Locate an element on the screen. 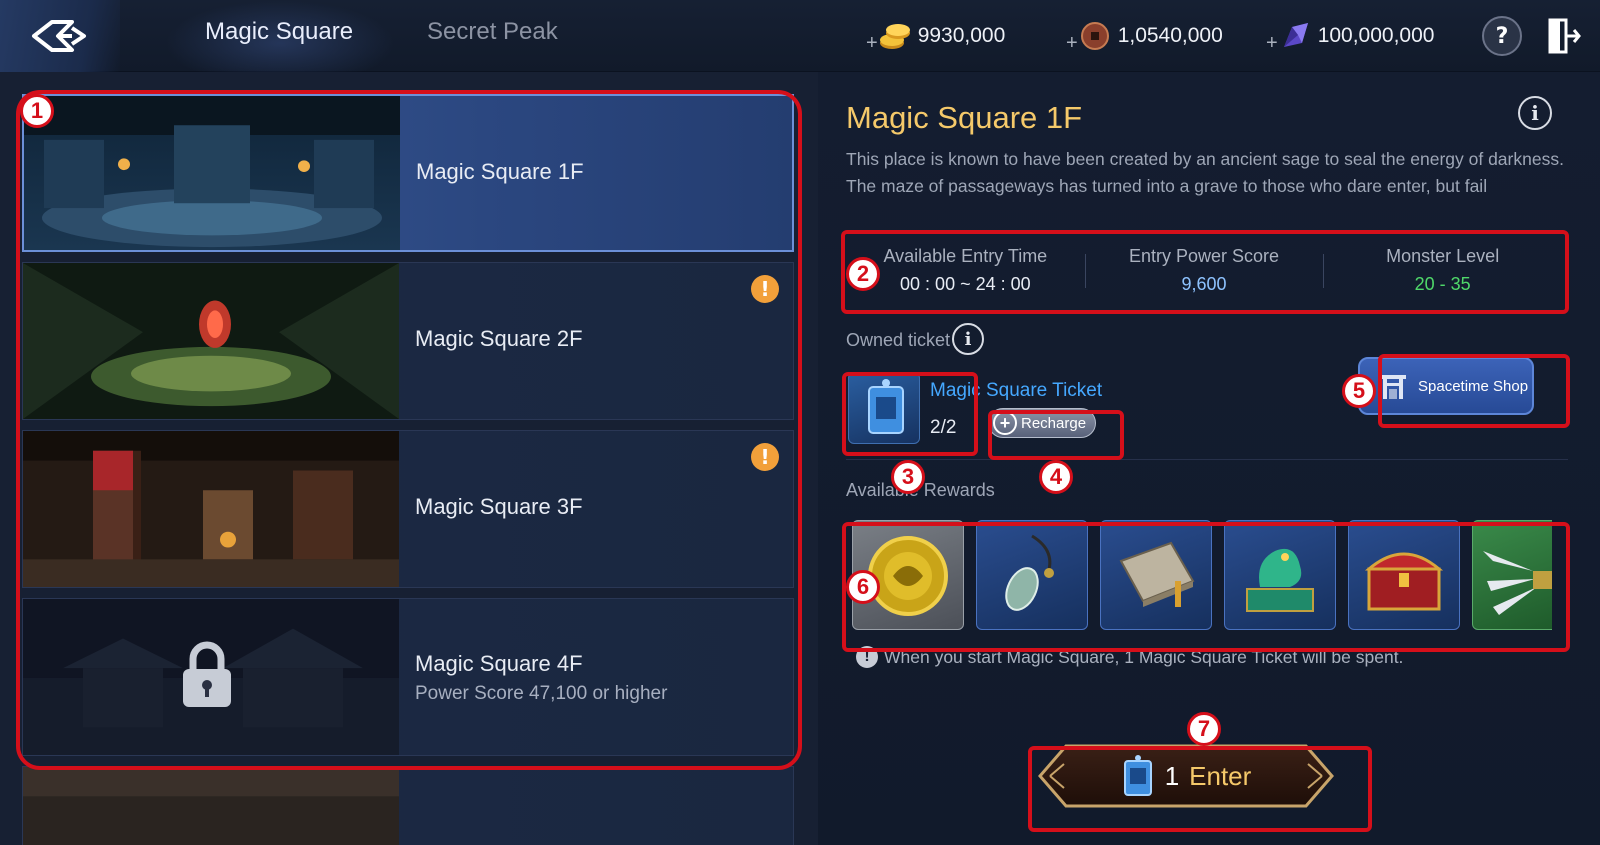 Image resolution: width=1600 pixels, height=845 pixels. floor-4f-requirement: Power Score 47,100 or higher is located at coordinates (541, 693).